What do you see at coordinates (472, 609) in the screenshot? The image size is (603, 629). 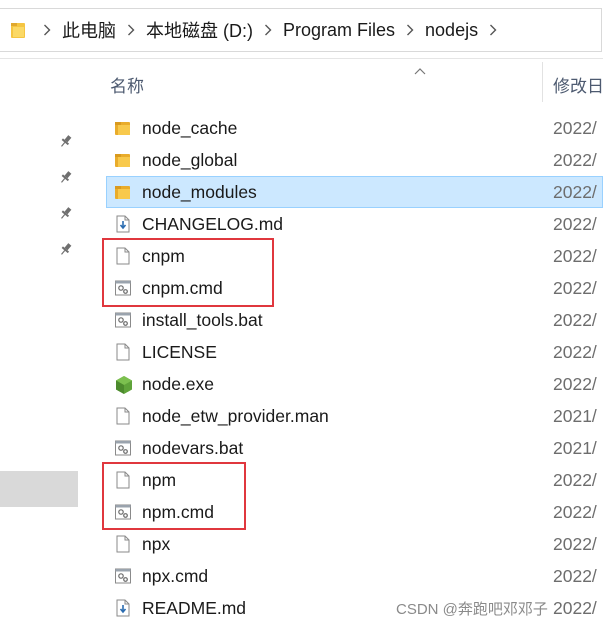 I see `watermark: CSDN @奔跑吧邓邓子` at bounding box center [472, 609].